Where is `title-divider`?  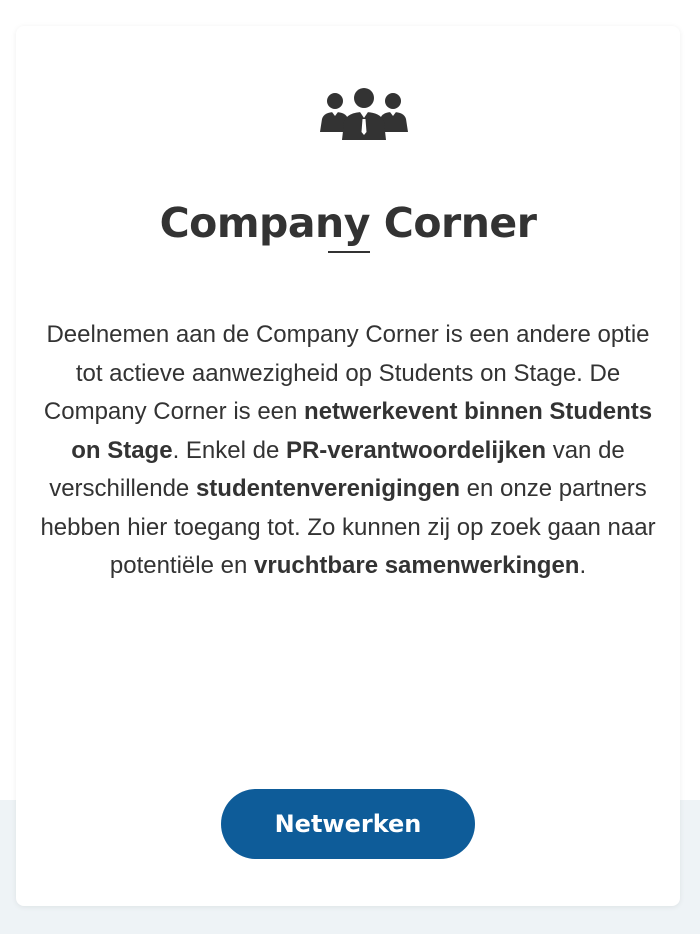
title-divider is located at coordinates (349, 252).